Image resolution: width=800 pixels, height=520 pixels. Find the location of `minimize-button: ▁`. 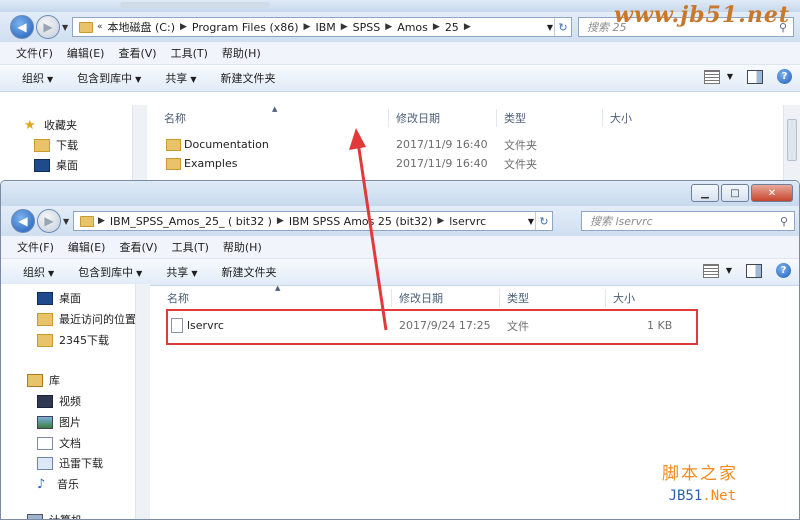

minimize-button: ▁ is located at coordinates (705, 193).